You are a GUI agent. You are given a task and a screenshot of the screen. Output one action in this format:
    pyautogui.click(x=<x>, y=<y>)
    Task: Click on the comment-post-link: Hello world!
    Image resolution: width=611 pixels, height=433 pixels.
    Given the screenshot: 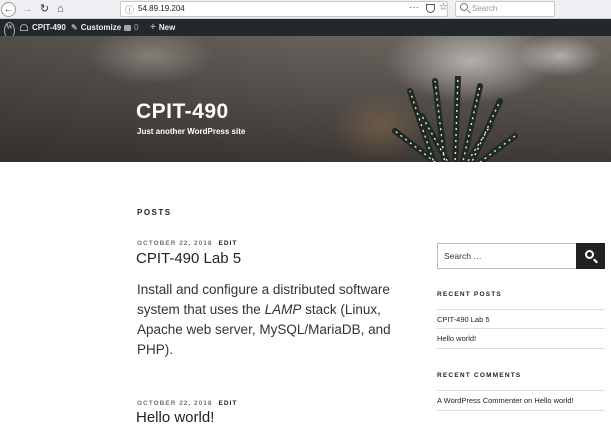 What is the action you would take?
    pyautogui.click(x=553, y=400)
    